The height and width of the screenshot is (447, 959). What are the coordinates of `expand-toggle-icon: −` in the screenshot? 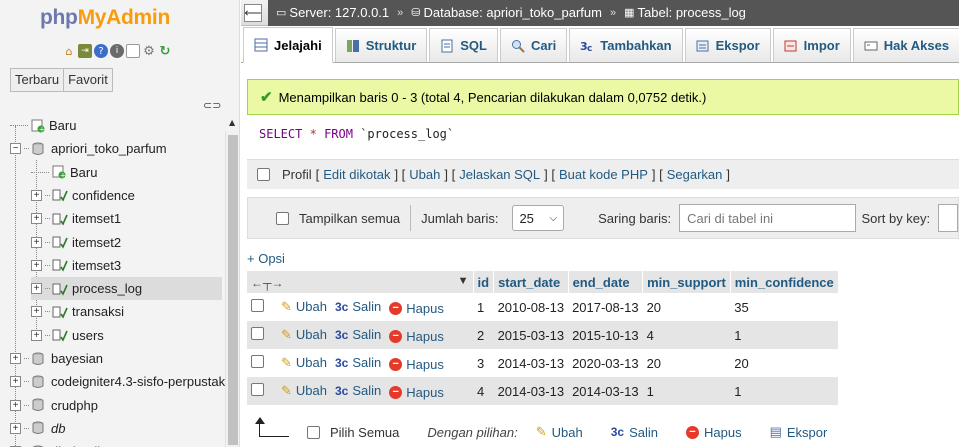 It's located at (15, 149).